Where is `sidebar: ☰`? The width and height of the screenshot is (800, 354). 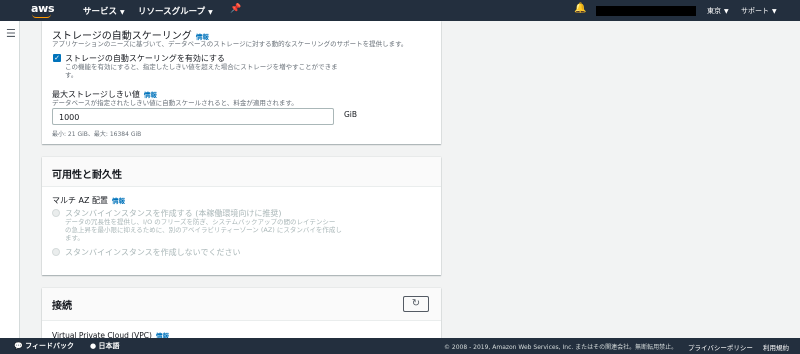 sidebar: ☰ is located at coordinates (10, 179).